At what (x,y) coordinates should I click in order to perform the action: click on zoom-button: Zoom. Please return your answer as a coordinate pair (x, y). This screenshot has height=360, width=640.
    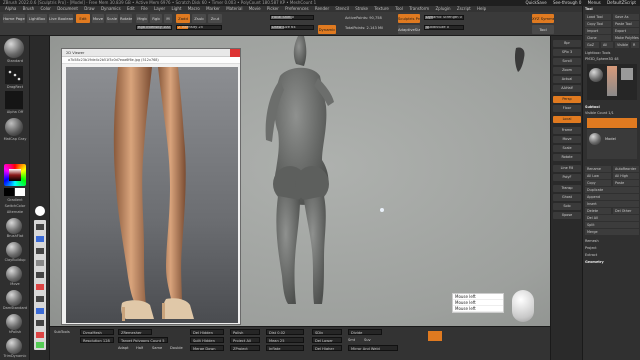
    Looking at the image, I should click on (567, 70).